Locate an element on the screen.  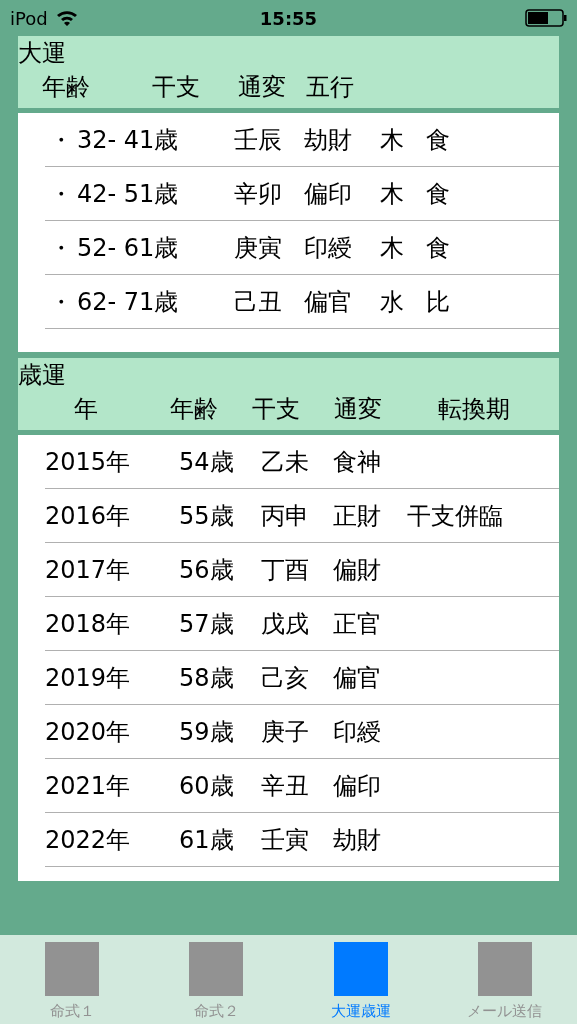
stem-branch: 辛丑 is located at coordinates (285, 786).